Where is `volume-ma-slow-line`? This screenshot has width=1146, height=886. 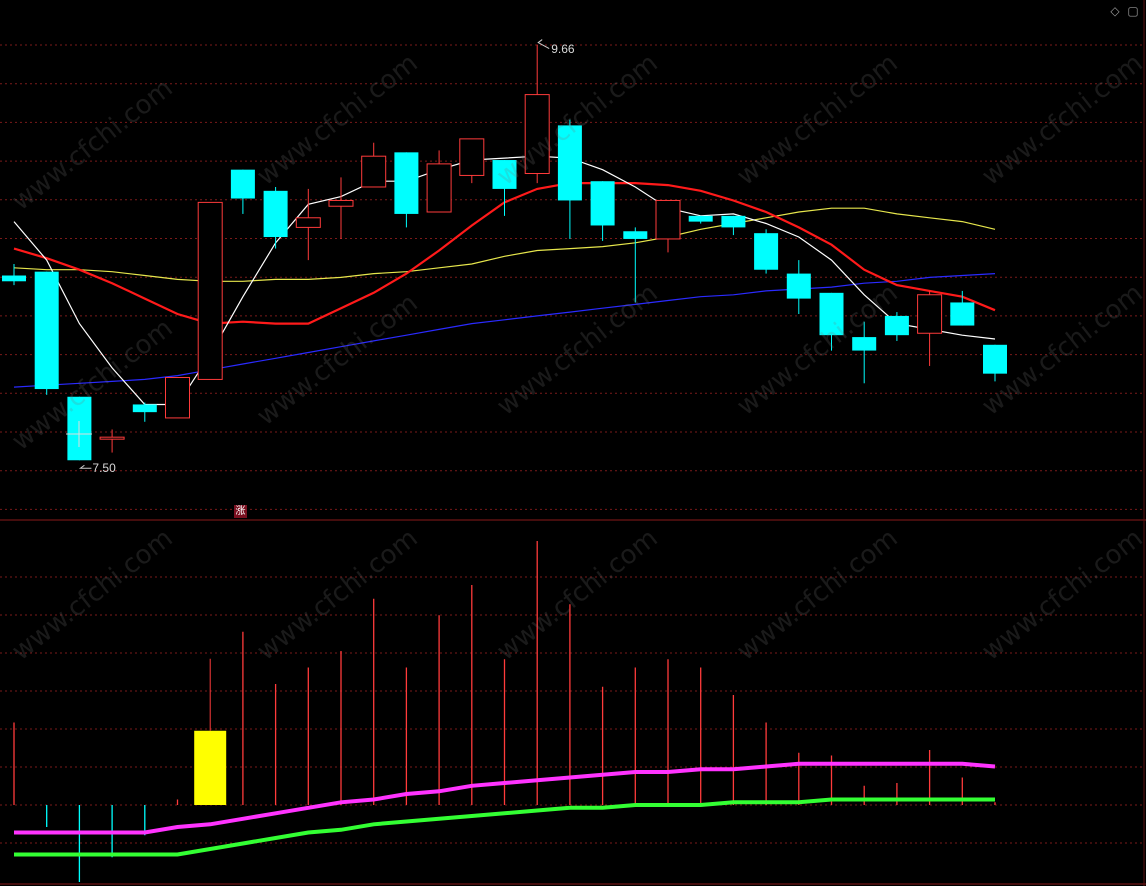
volume-ma-slow-line is located at coordinates (504, 827).